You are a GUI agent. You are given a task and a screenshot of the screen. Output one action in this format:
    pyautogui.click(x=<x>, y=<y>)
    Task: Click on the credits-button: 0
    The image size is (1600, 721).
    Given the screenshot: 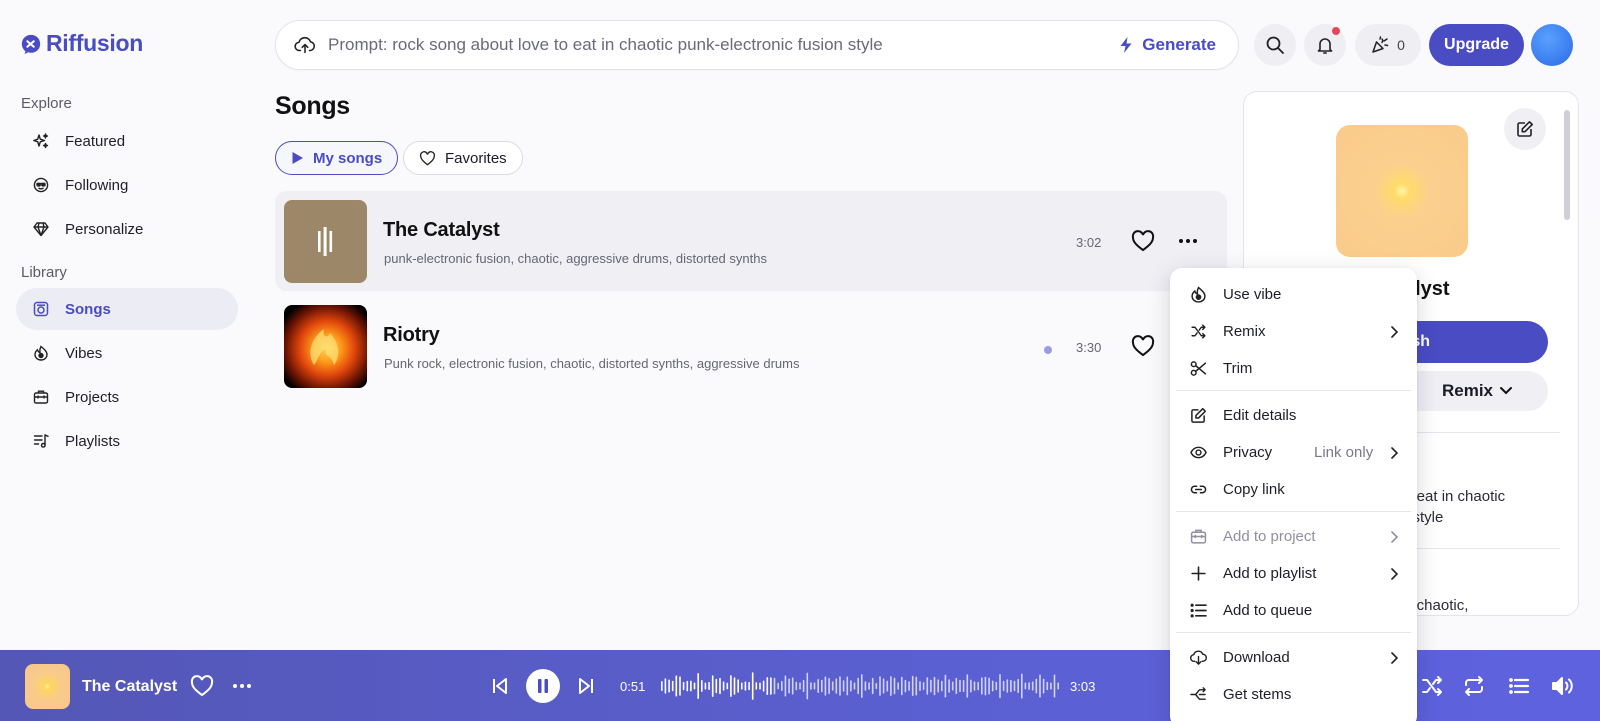 What is the action you would take?
    pyautogui.click(x=1388, y=45)
    